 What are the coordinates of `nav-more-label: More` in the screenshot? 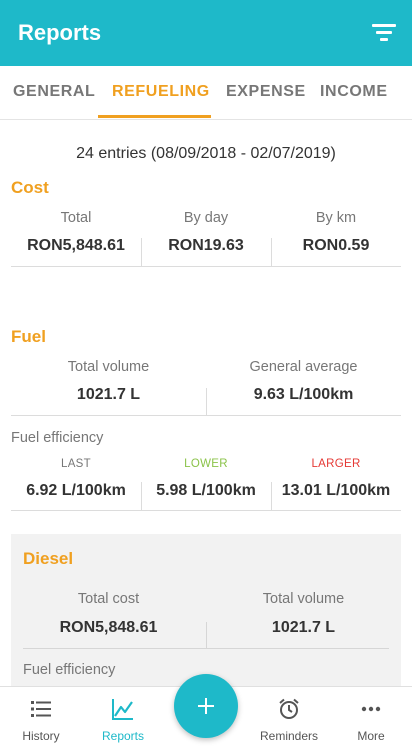 It's located at (371, 736).